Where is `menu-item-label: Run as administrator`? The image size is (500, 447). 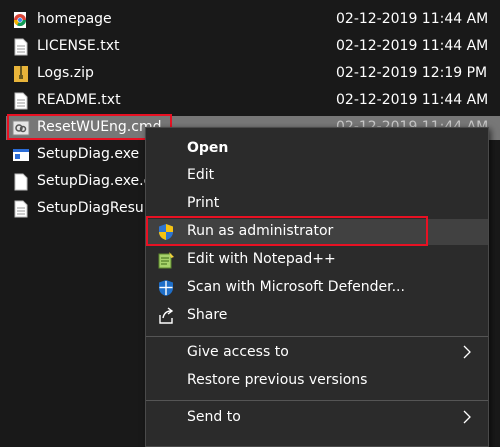
menu-item-label: Run as administrator is located at coordinates (260, 231).